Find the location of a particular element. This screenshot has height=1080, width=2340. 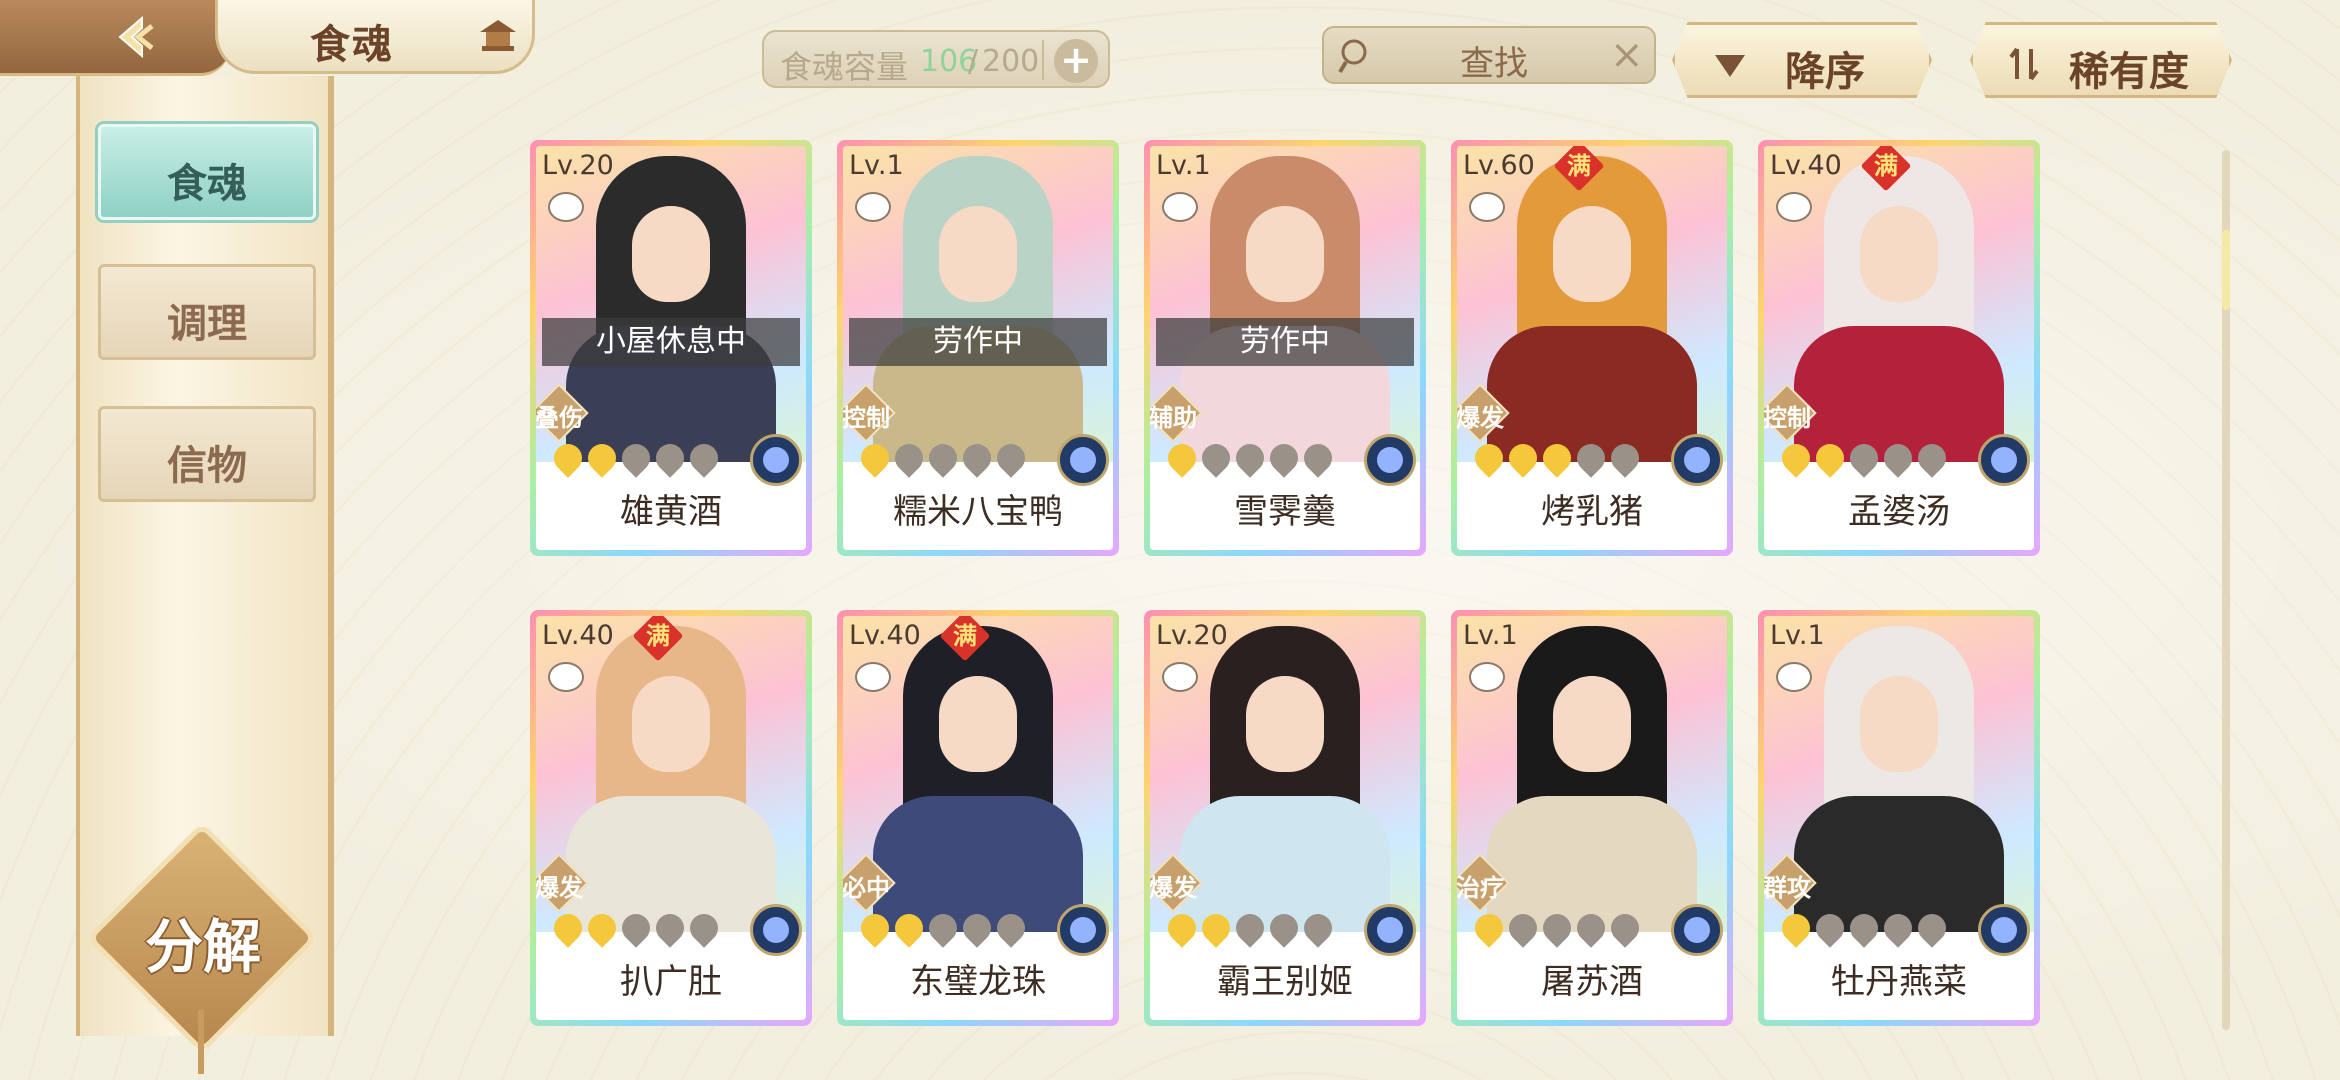

sidebar-tab-tiaoli: 调理 is located at coordinates (207, 312).